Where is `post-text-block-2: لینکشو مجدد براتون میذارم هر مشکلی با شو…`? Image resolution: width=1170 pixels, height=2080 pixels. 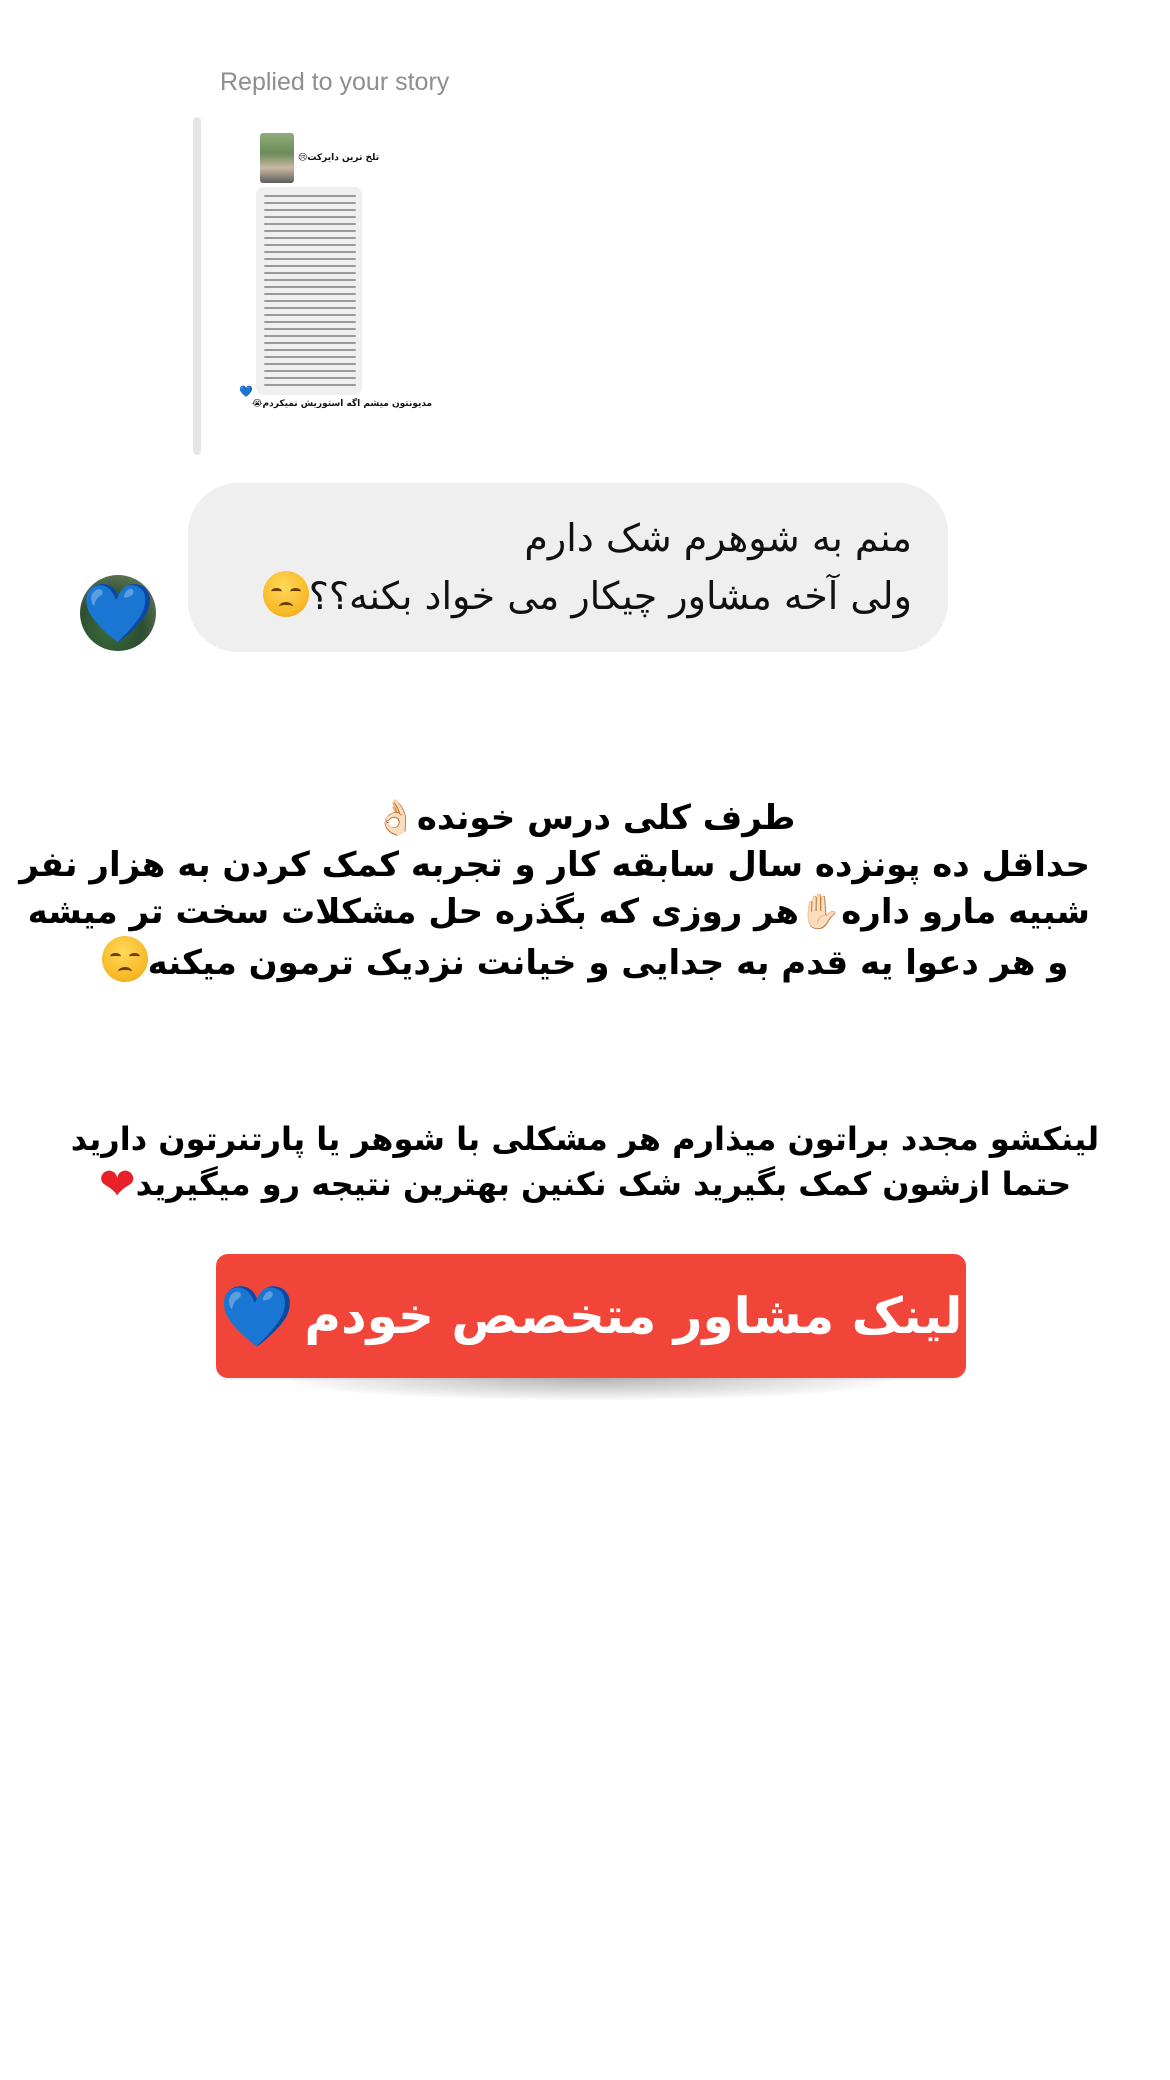
post-text-block-2: لینکشو مجدد براتون میذارم هر مشکلی با شو… is located at coordinates (585, 1162).